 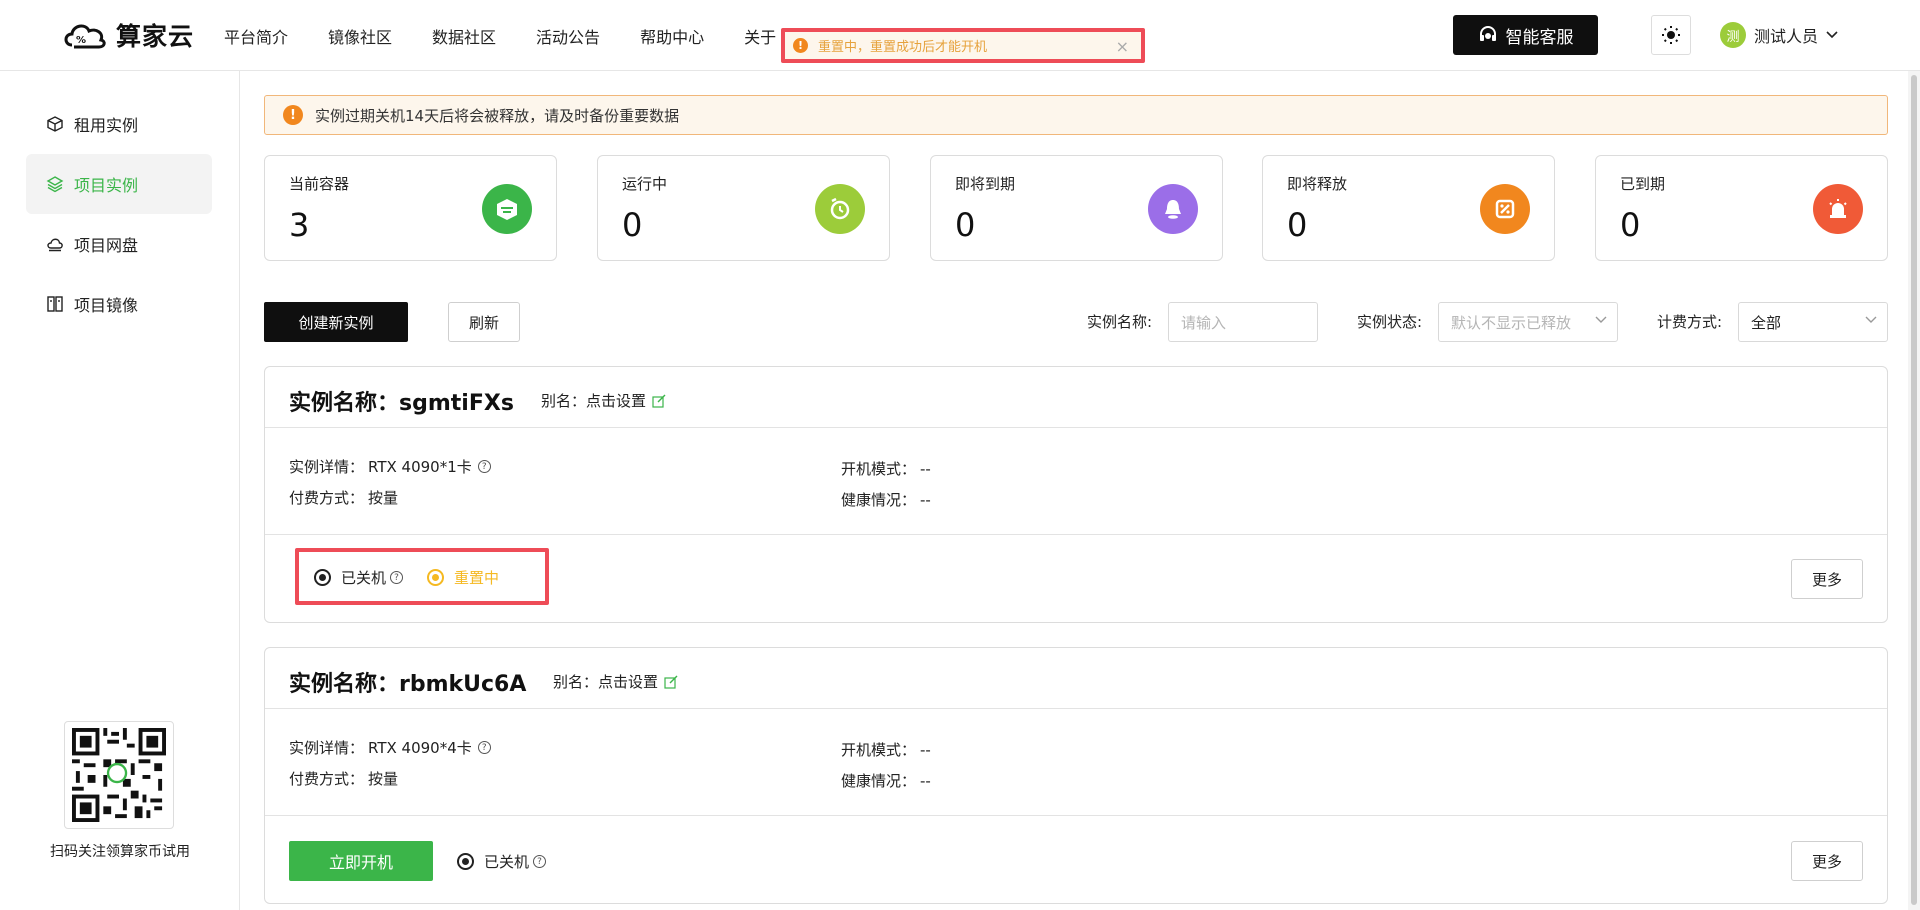 What do you see at coordinates (55, 124) in the screenshot?
I see `cube-icon` at bounding box center [55, 124].